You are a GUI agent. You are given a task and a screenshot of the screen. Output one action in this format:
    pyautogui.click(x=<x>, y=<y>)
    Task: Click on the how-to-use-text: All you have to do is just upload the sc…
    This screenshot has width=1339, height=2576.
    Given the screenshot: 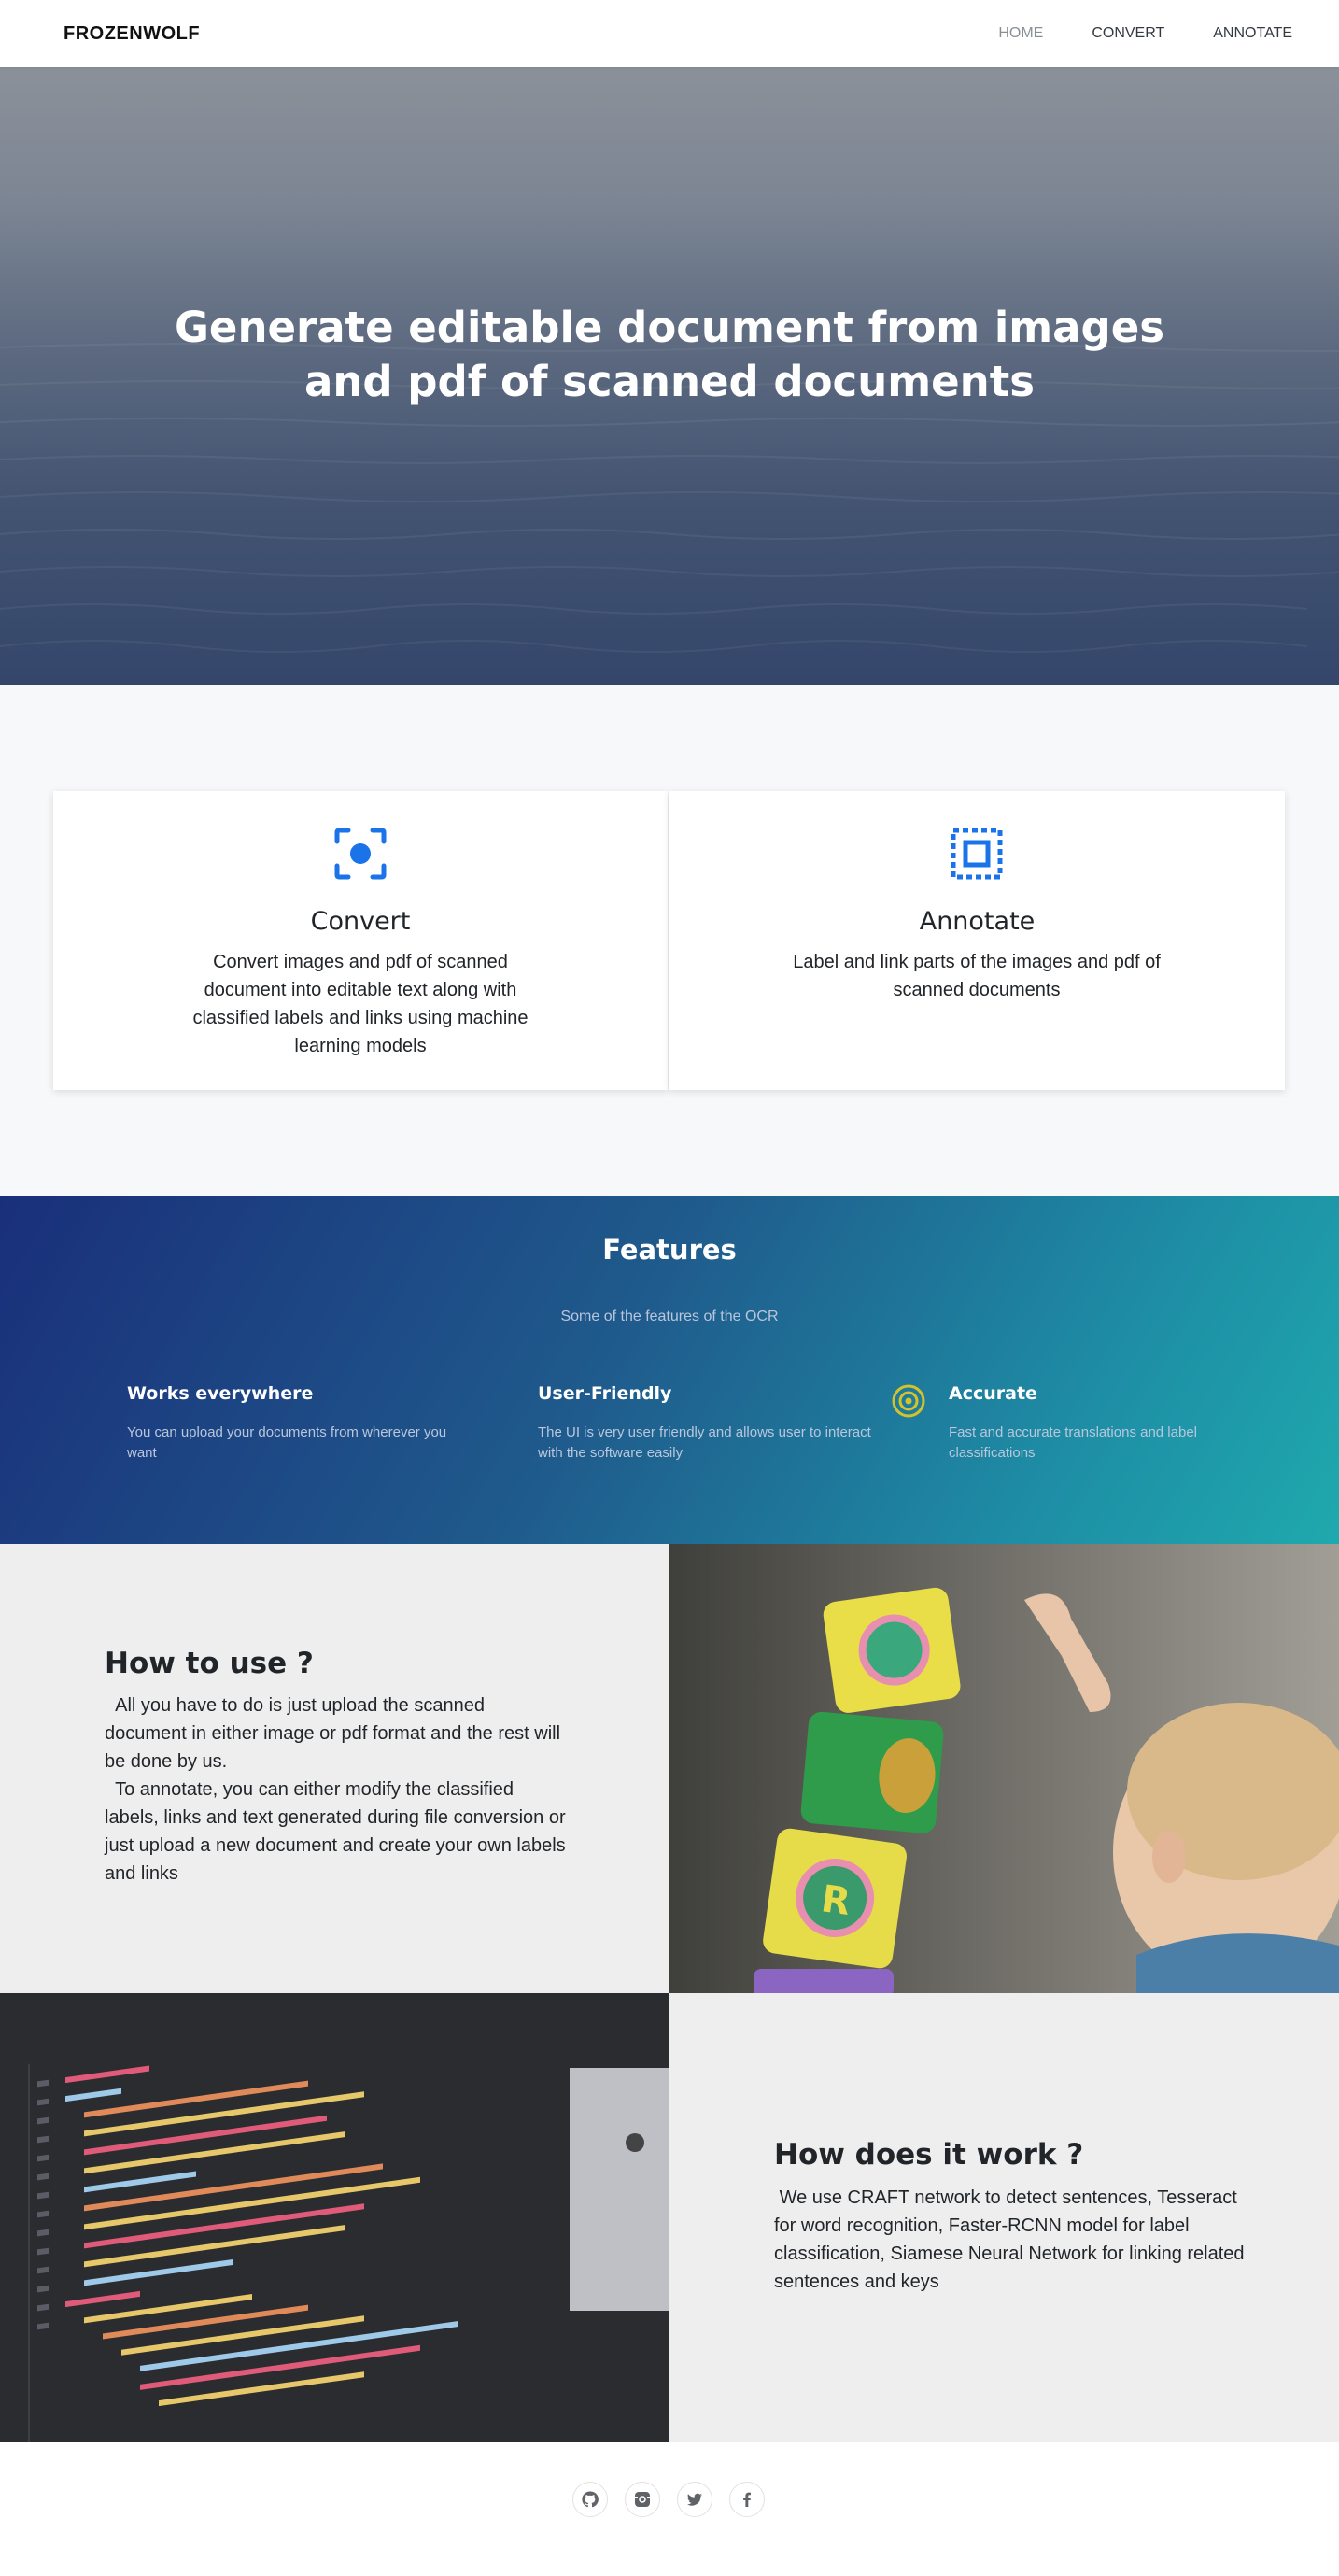 What is the action you would take?
    pyautogui.click(x=338, y=1789)
    